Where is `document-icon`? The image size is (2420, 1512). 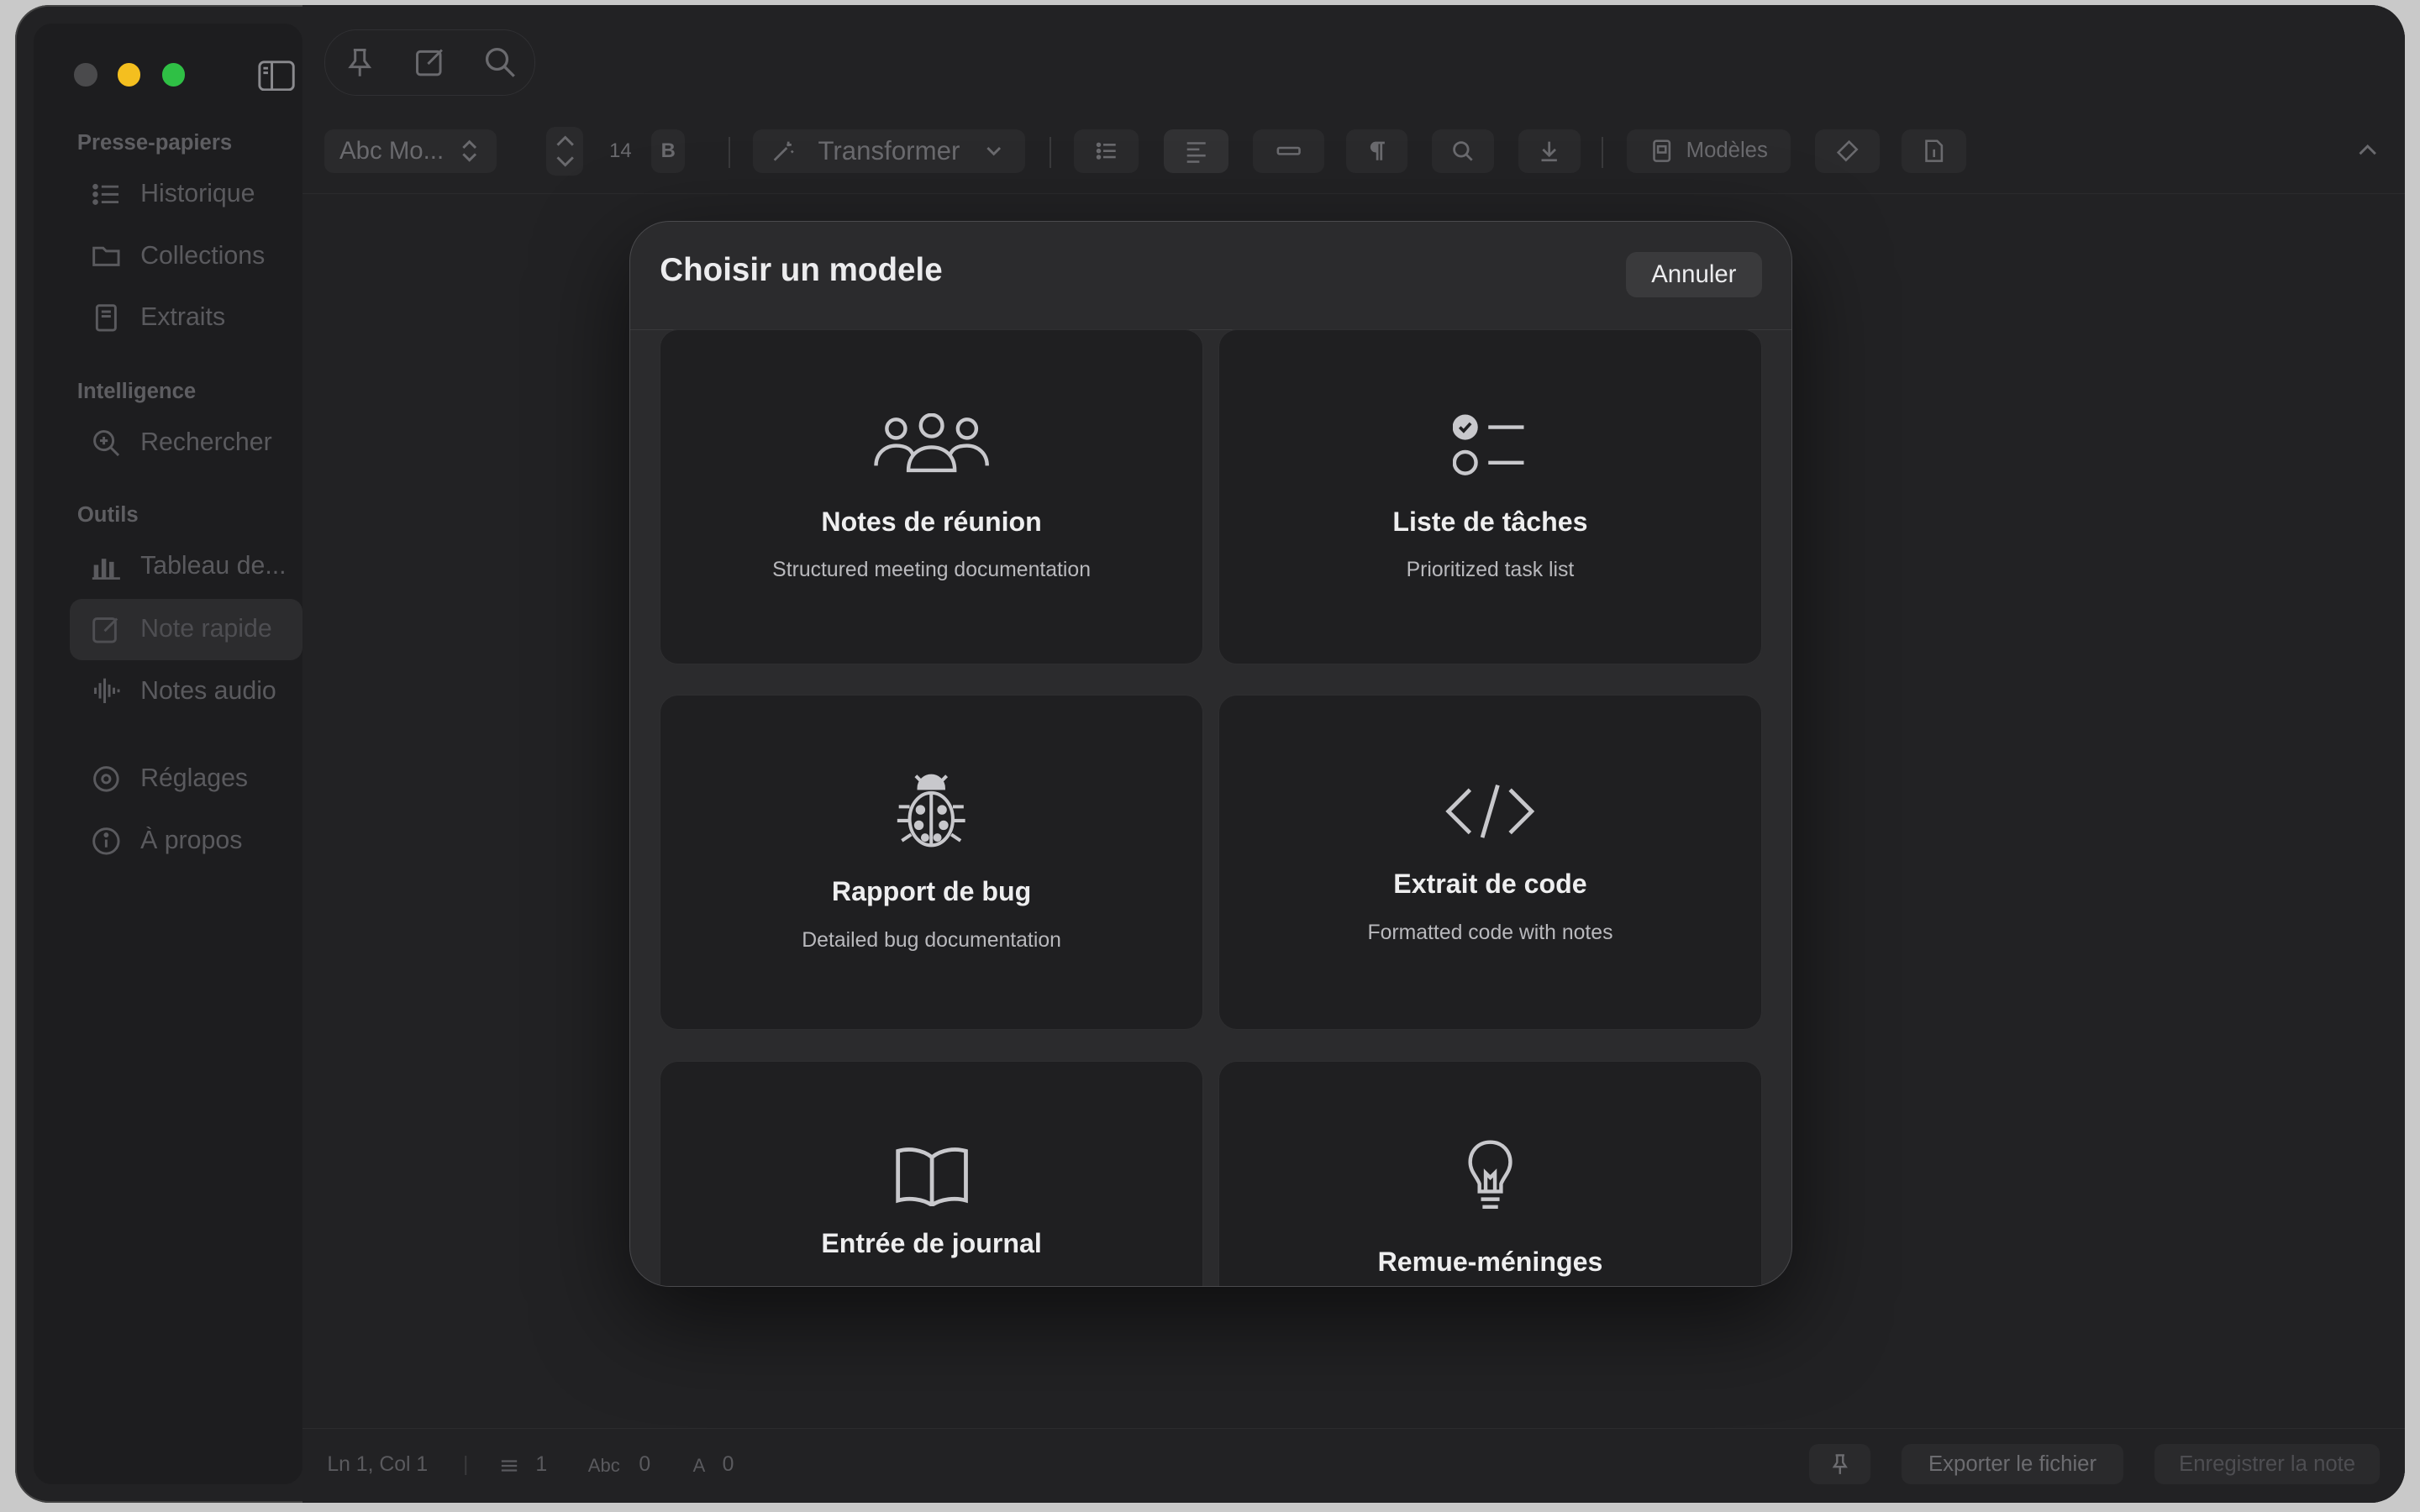 document-icon is located at coordinates (1933, 151).